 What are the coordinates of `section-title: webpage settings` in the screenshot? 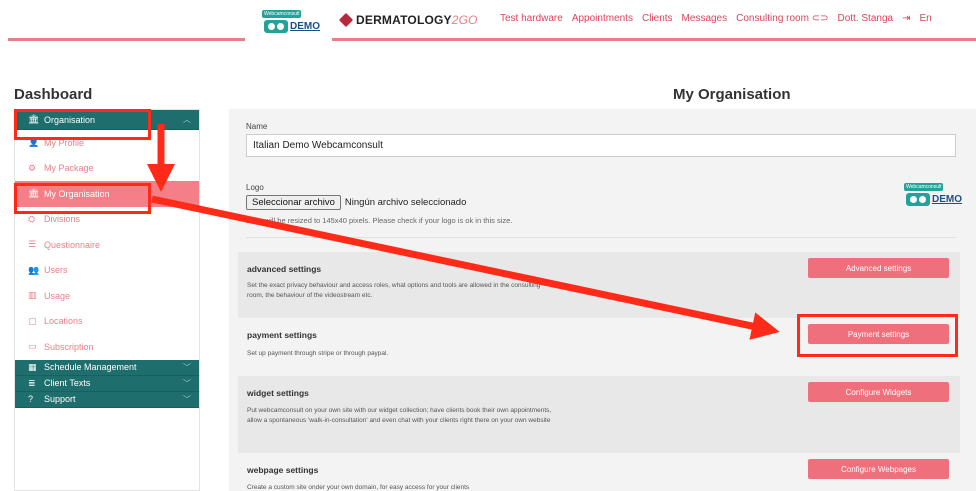 It's located at (283, 470).